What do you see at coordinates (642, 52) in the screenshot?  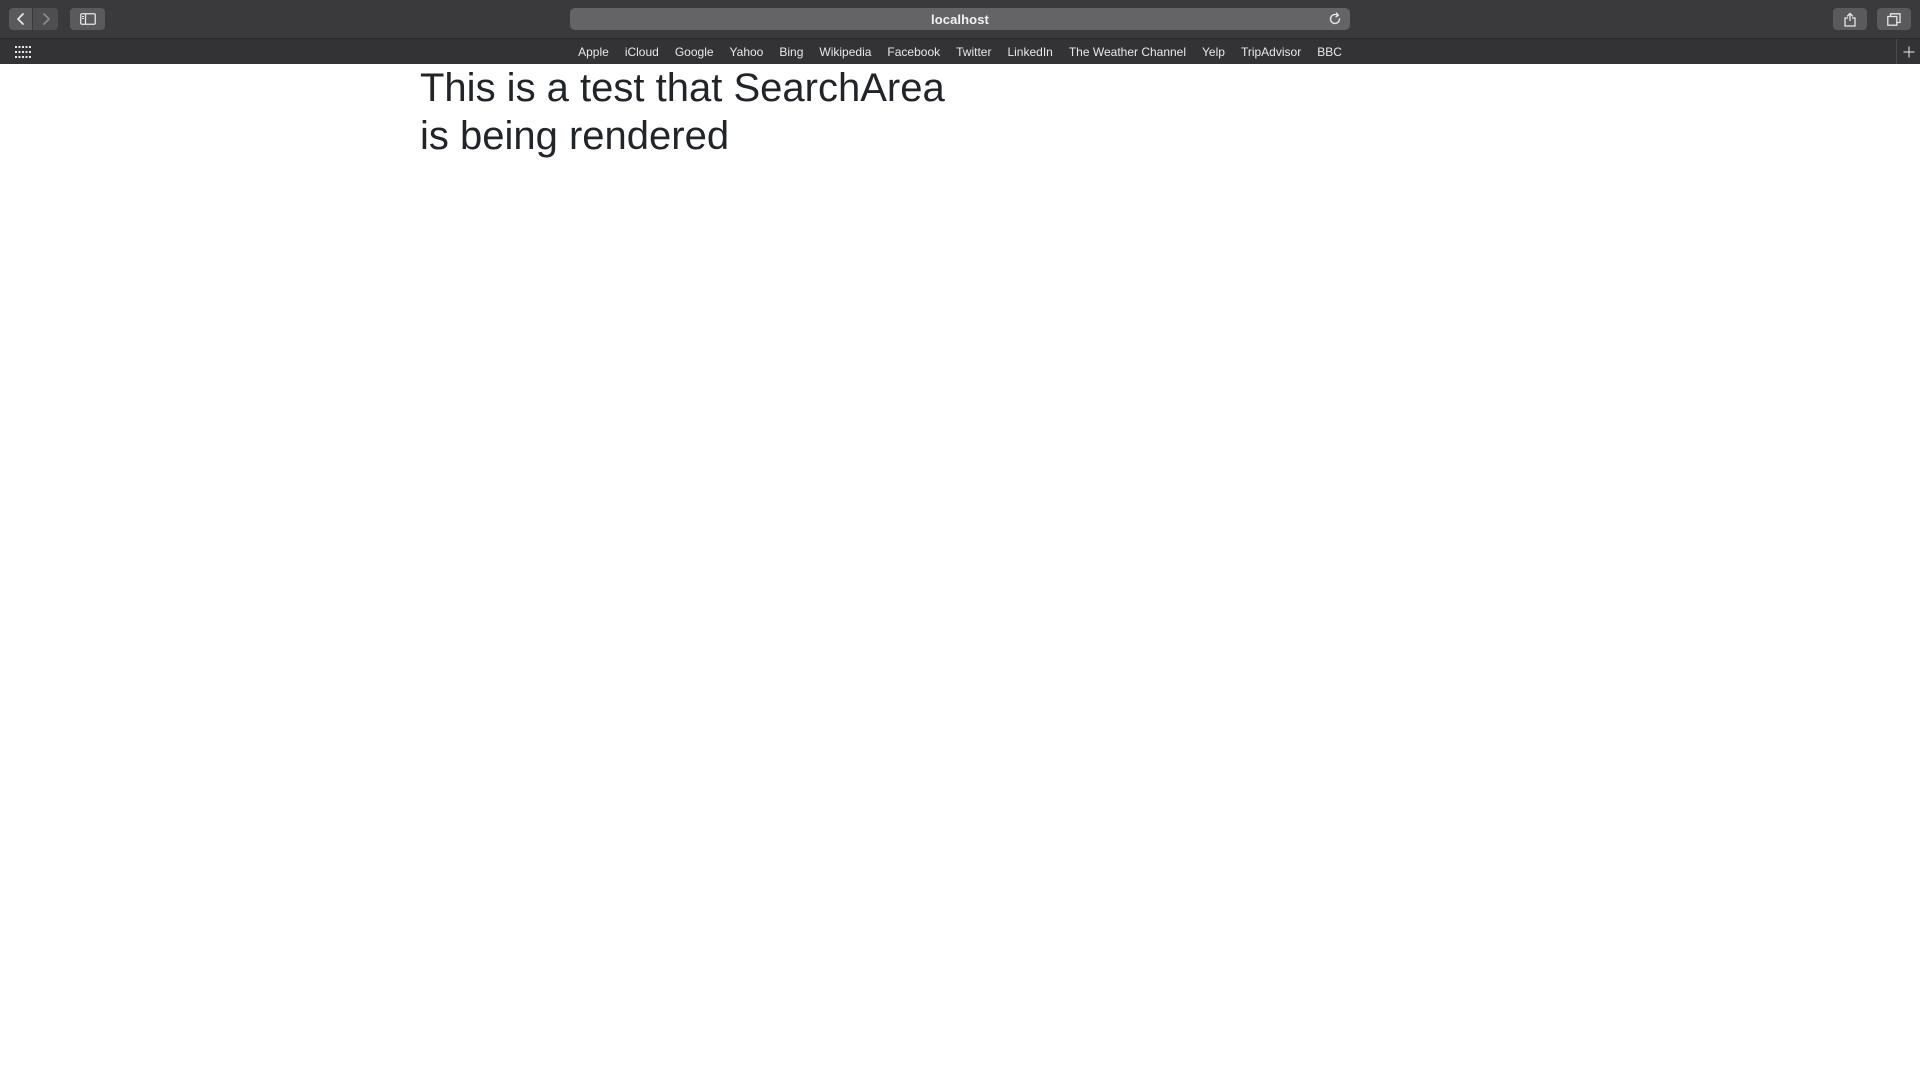 I see `bookmark-icloud: iCloud` at bounding box center [642, 52].